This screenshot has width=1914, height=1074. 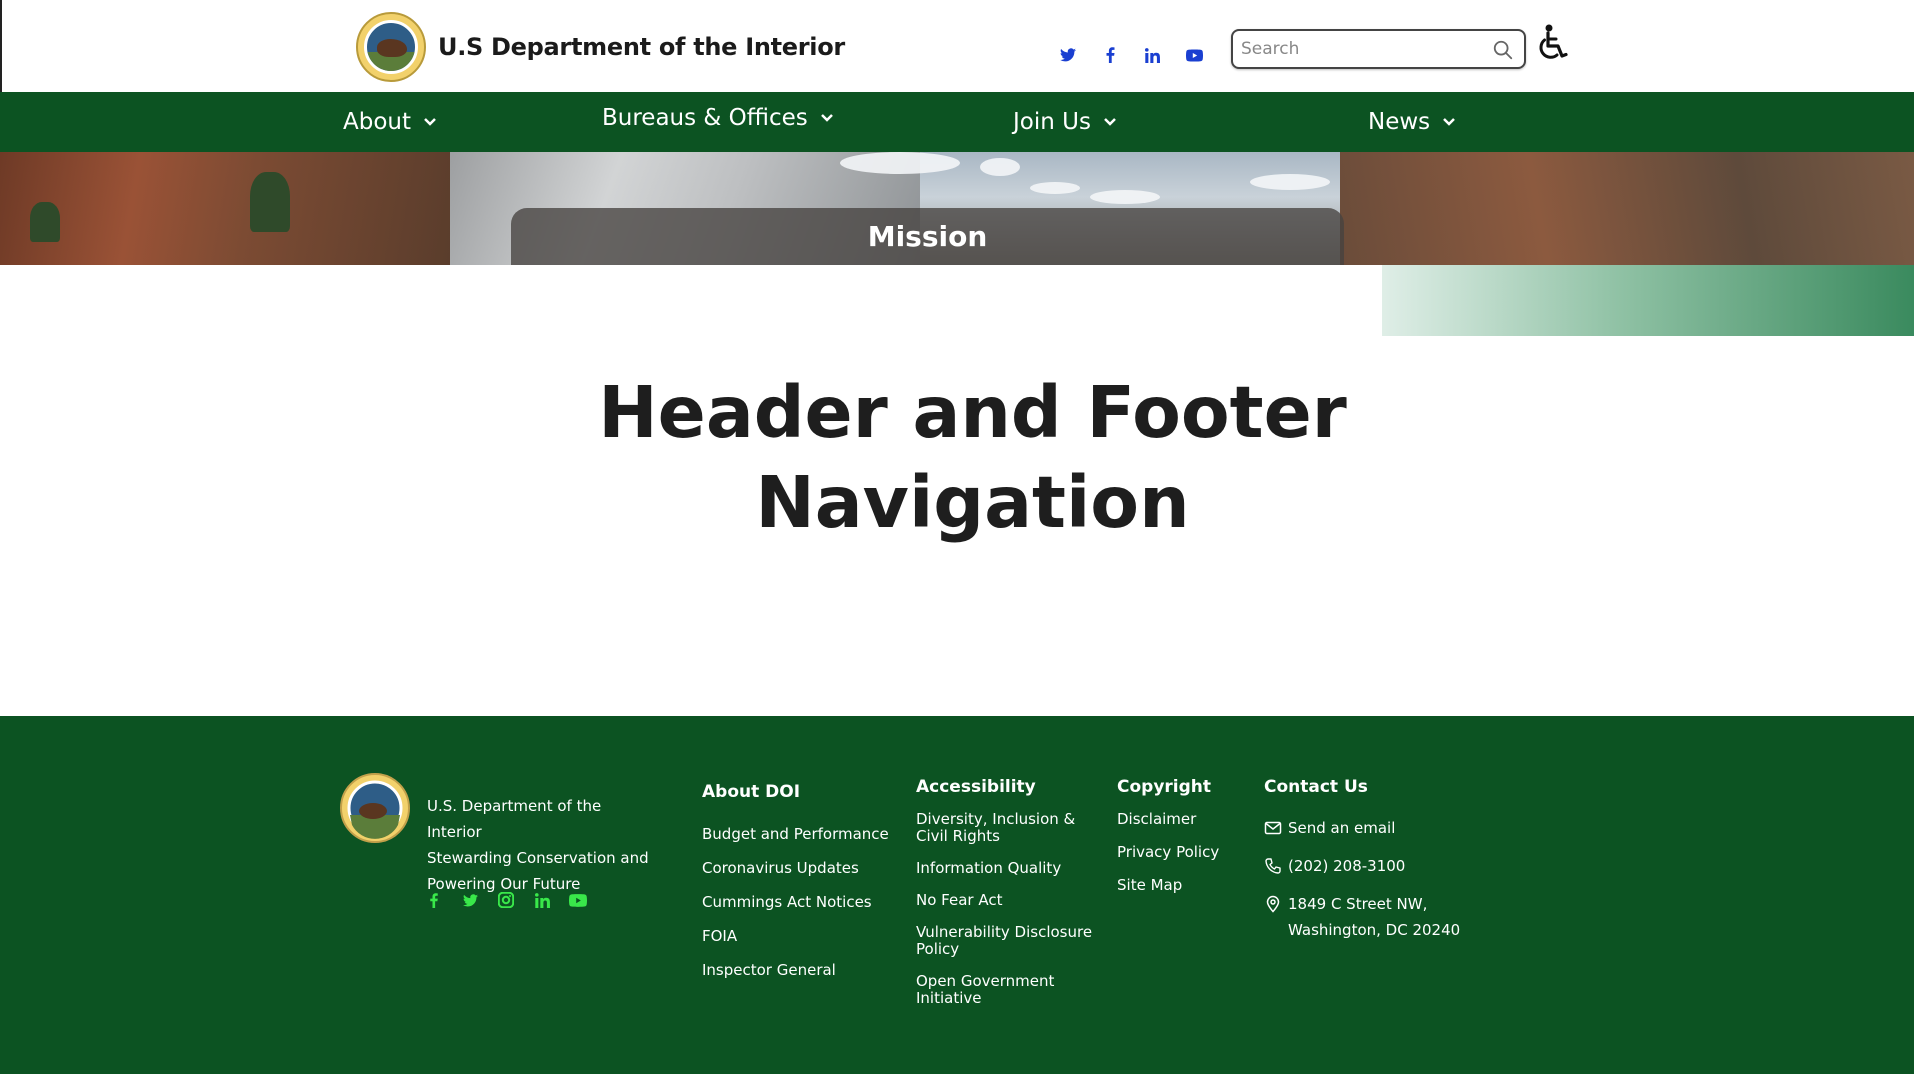 I want to click on footer-link-inspector-general: Inspector General, so click(x=807, y=970).